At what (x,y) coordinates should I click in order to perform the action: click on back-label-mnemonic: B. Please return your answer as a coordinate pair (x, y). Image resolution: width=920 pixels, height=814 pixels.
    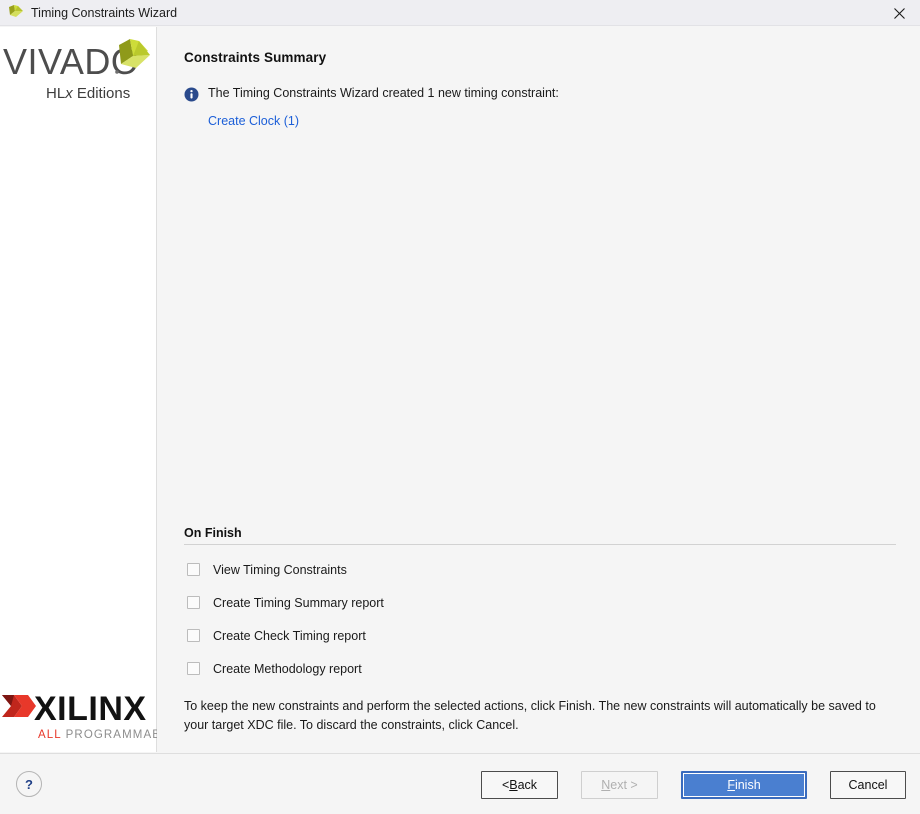
    Looking at the image, I should click on (513, 785).